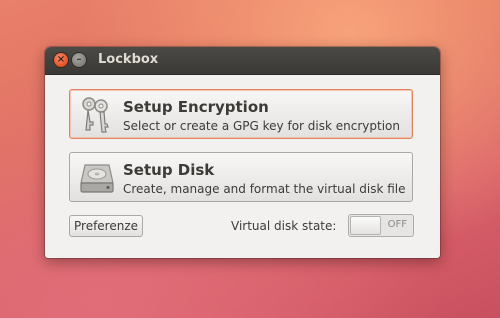 The image size is (500, 318). I want to click on keys-icon, so click(95, 115).